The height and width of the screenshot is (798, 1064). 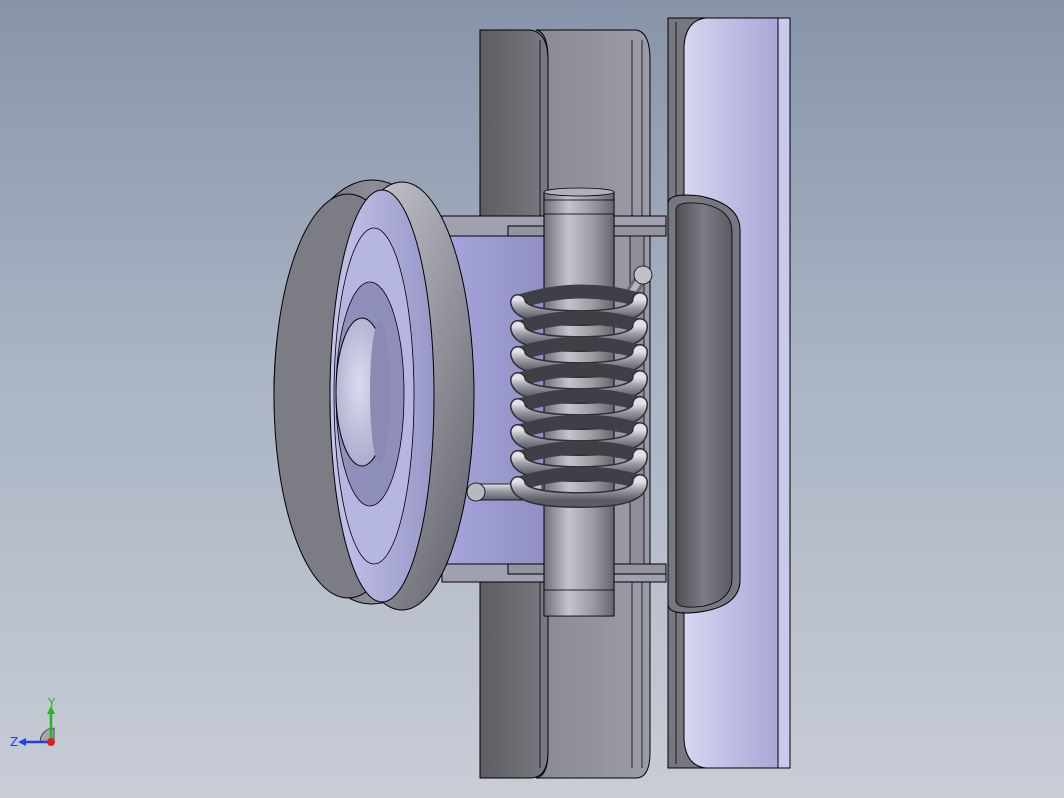 I want to click on z-axis-label: Z, so click(x=14, y=742).